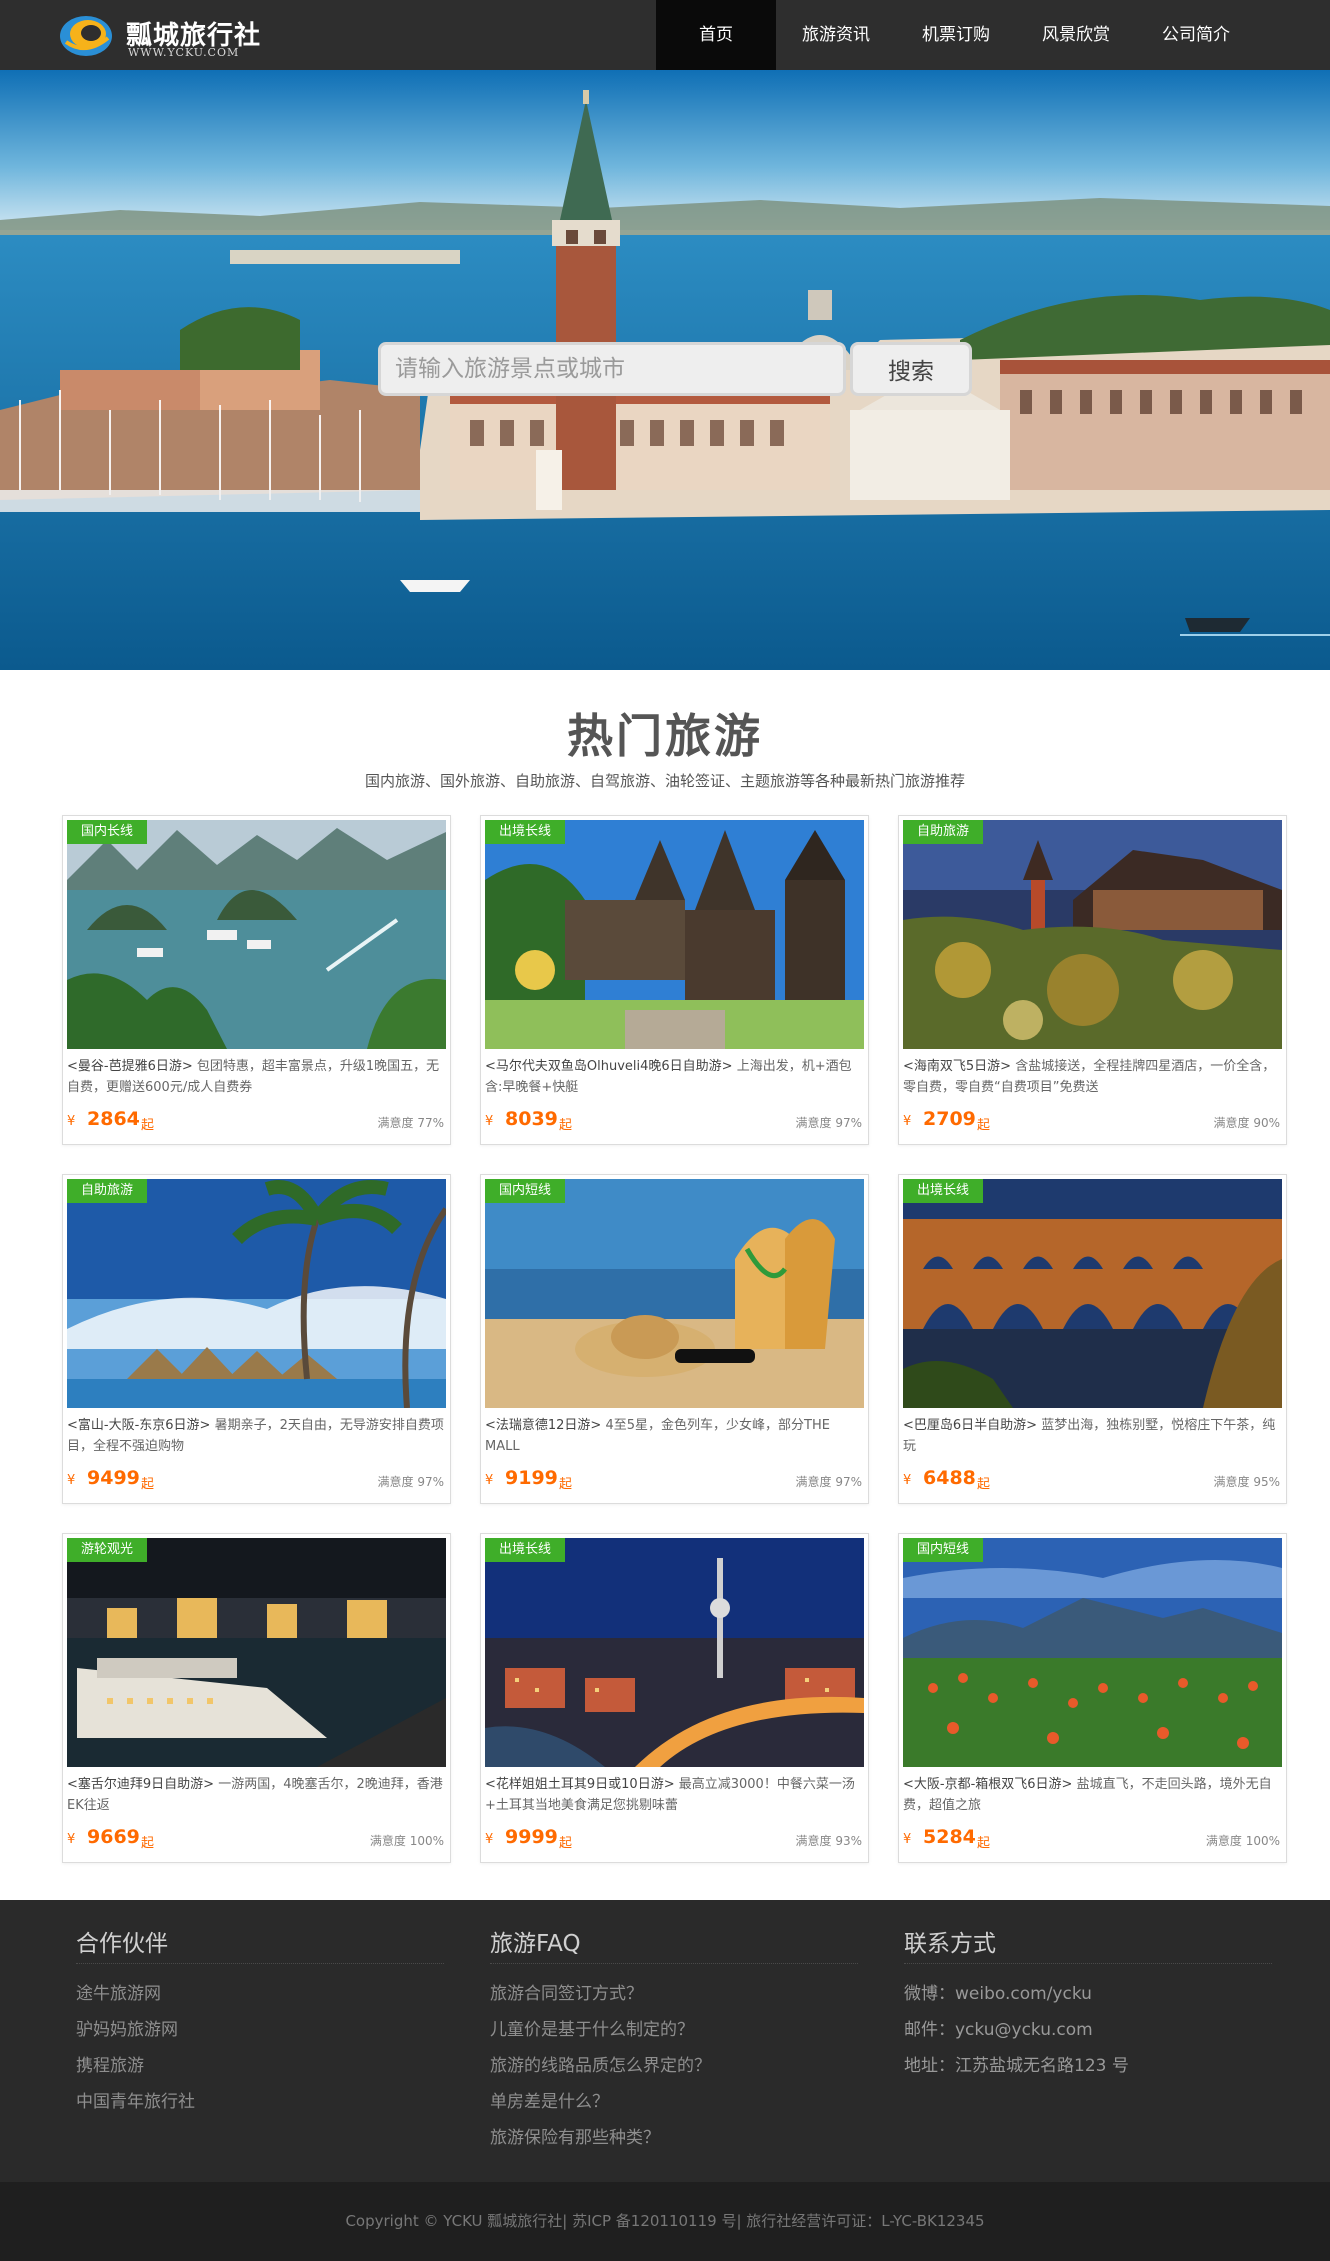  I want to click on nav-company-profile: 公司简介, so click(1196, 35).